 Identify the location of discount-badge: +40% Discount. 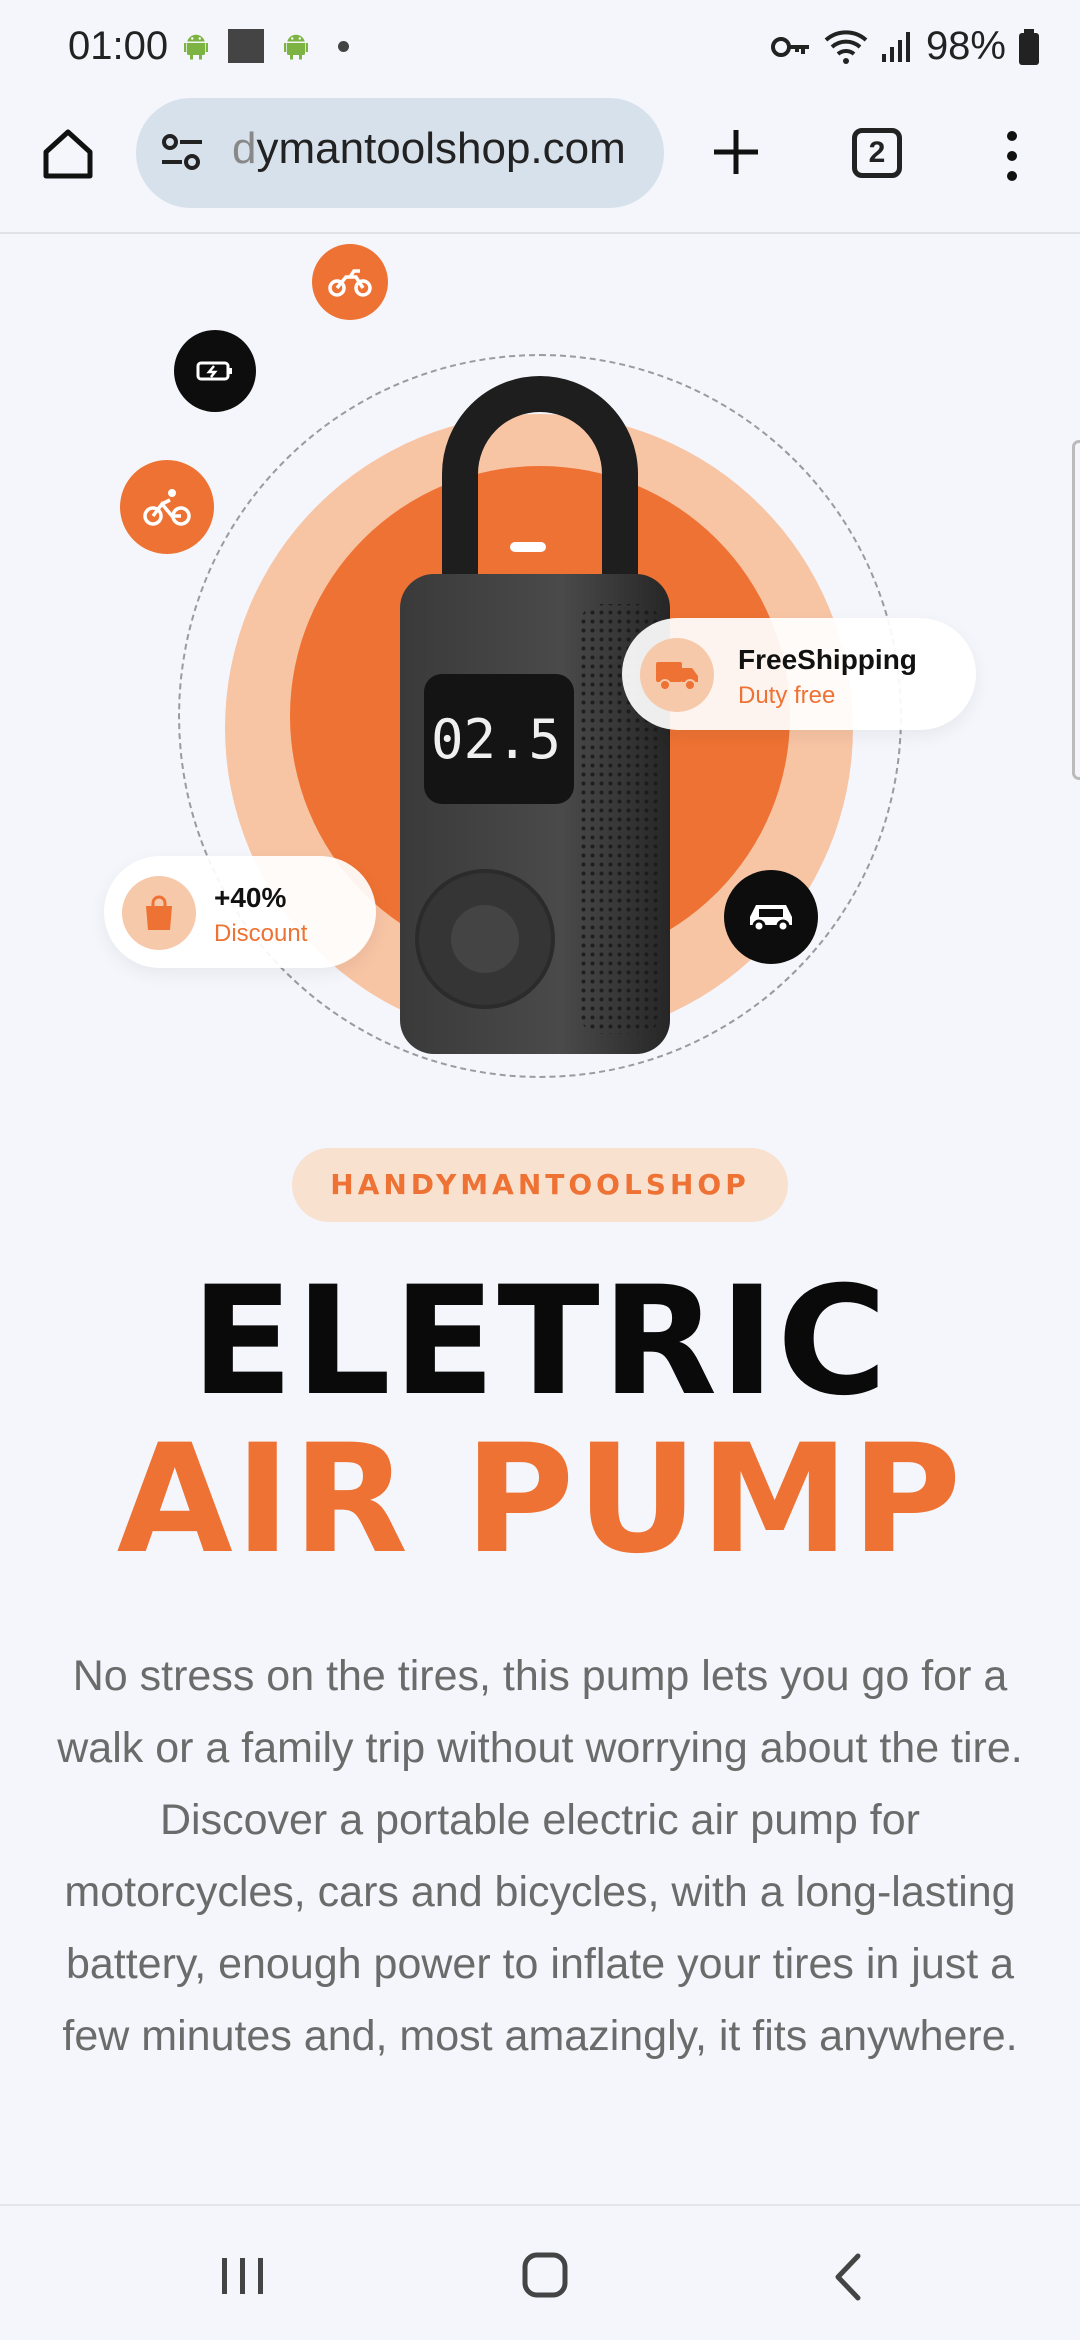
(240, 912).